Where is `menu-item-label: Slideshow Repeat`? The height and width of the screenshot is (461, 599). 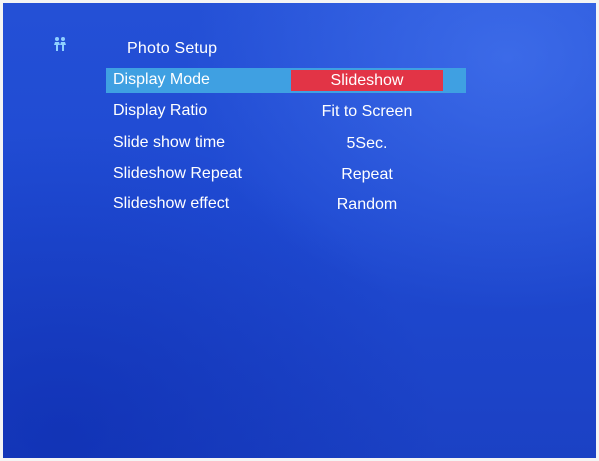 menu-item-label: Slideshow Repeat is located at coordinates (177, 173).